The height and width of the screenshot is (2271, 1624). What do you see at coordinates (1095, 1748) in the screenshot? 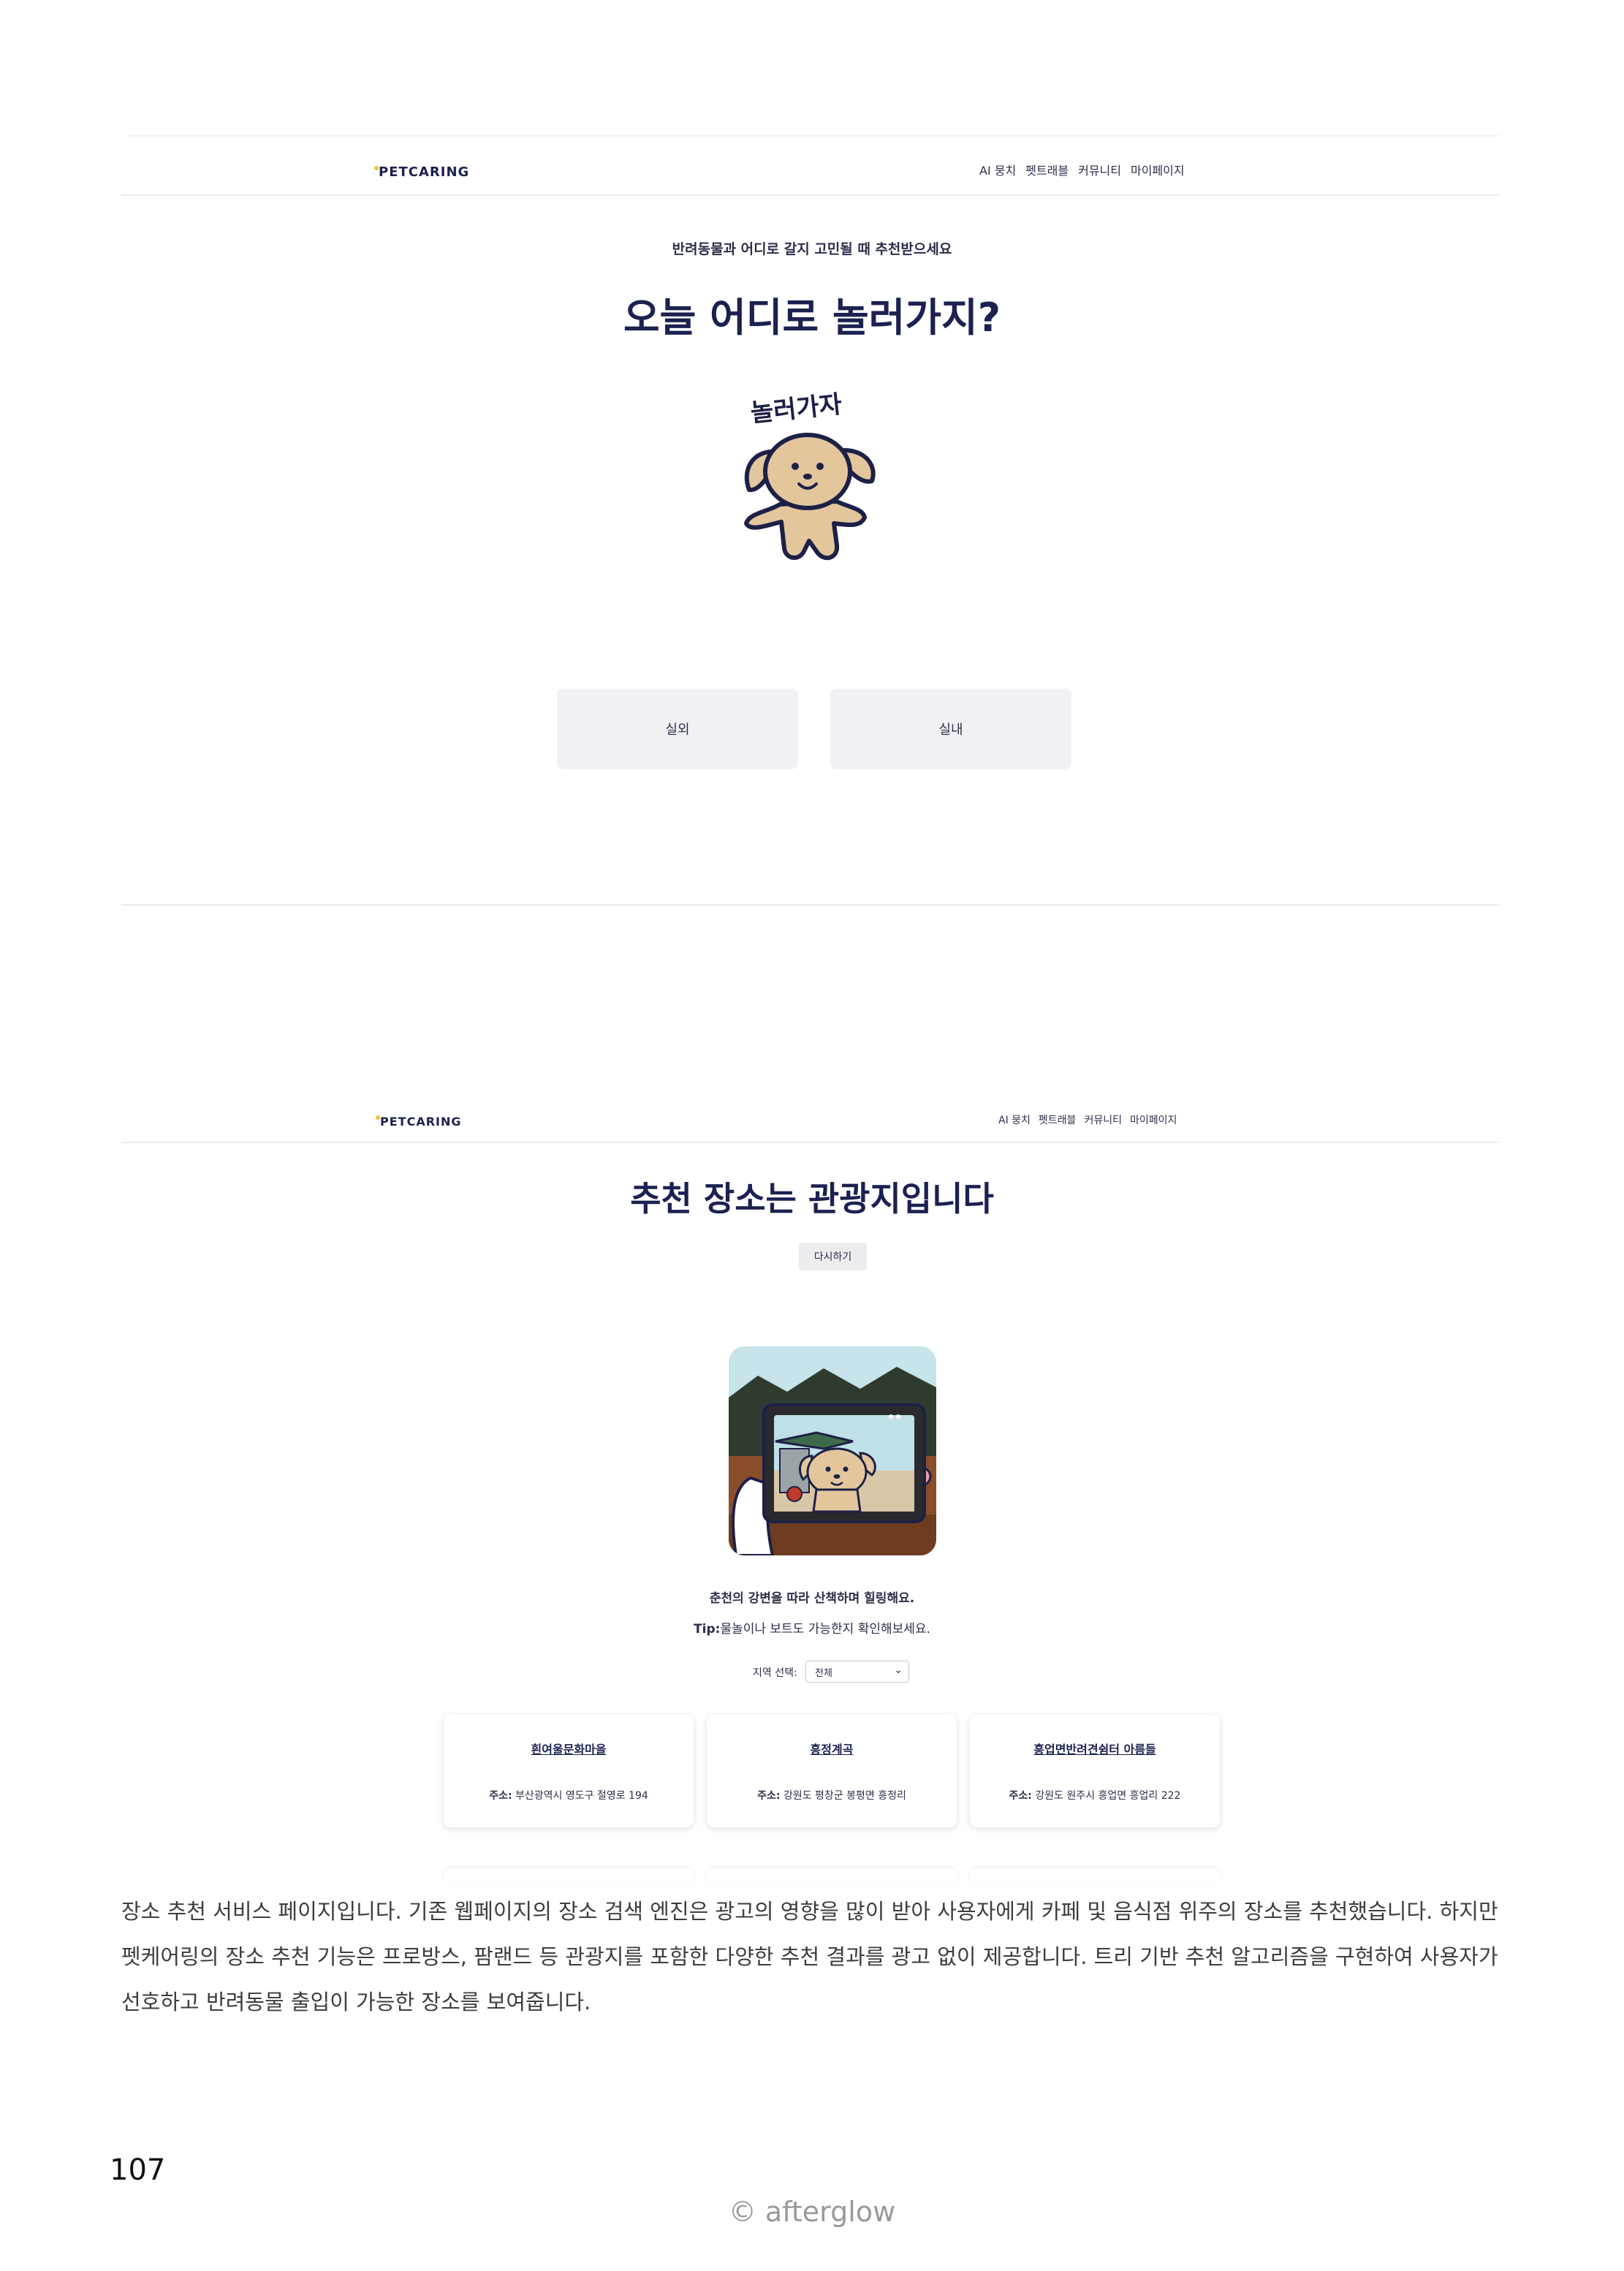
I see `place-name-link: 흥업면반려견쉼터 아름들` at bounding box center [1095, 1748].